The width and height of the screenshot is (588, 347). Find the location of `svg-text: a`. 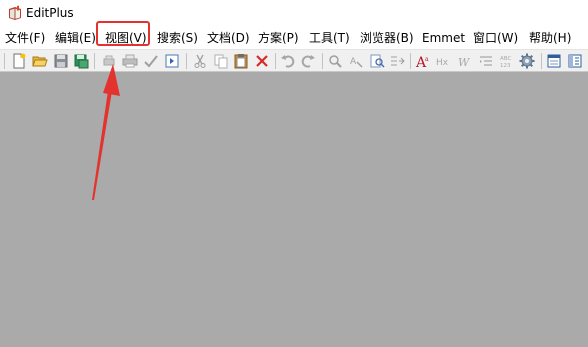

svg-text: a is located at coordinates (427, 59).